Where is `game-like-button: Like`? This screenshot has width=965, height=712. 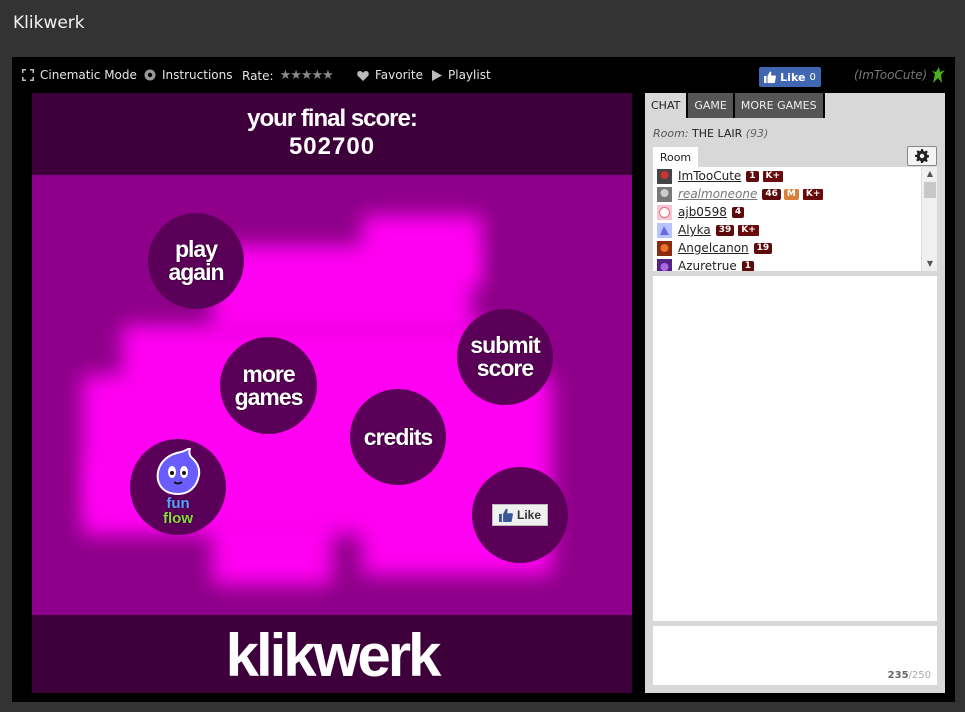 game-like-button: Like is located at coordinates (519, 515).